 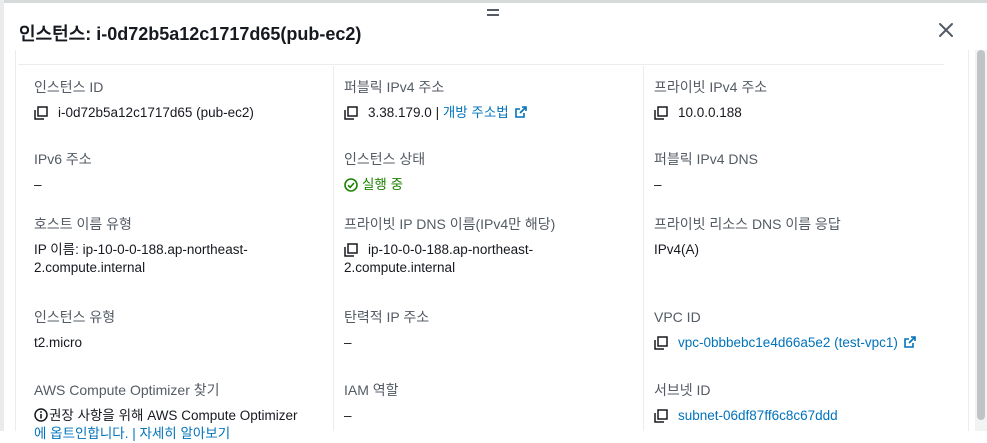 I want to click on field-vpc-id: VPC ID vpc-0bbbebc1e4d66a5e2 (test-vpc1), so click(x=799, y=330).